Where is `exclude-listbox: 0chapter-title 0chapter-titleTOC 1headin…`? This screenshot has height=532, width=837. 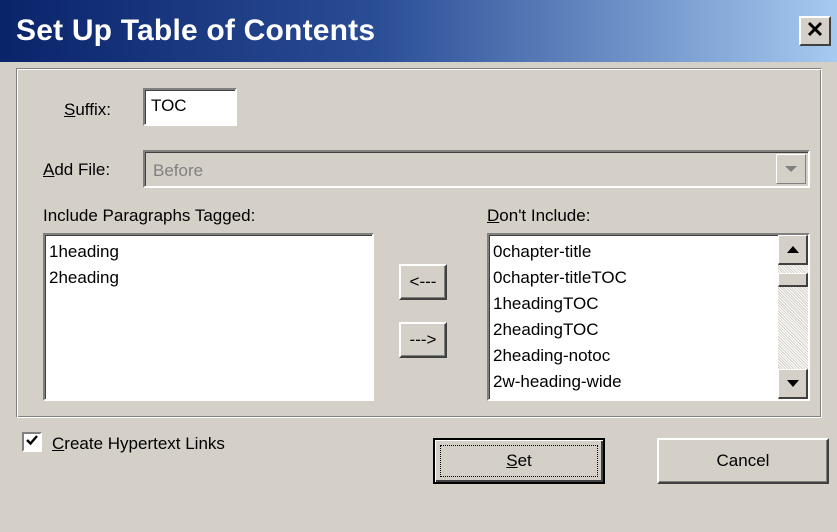
exclude-listbox: 0chapter-title 0chapter-titleTOC 1headin… is located at coordinates (648, 317).